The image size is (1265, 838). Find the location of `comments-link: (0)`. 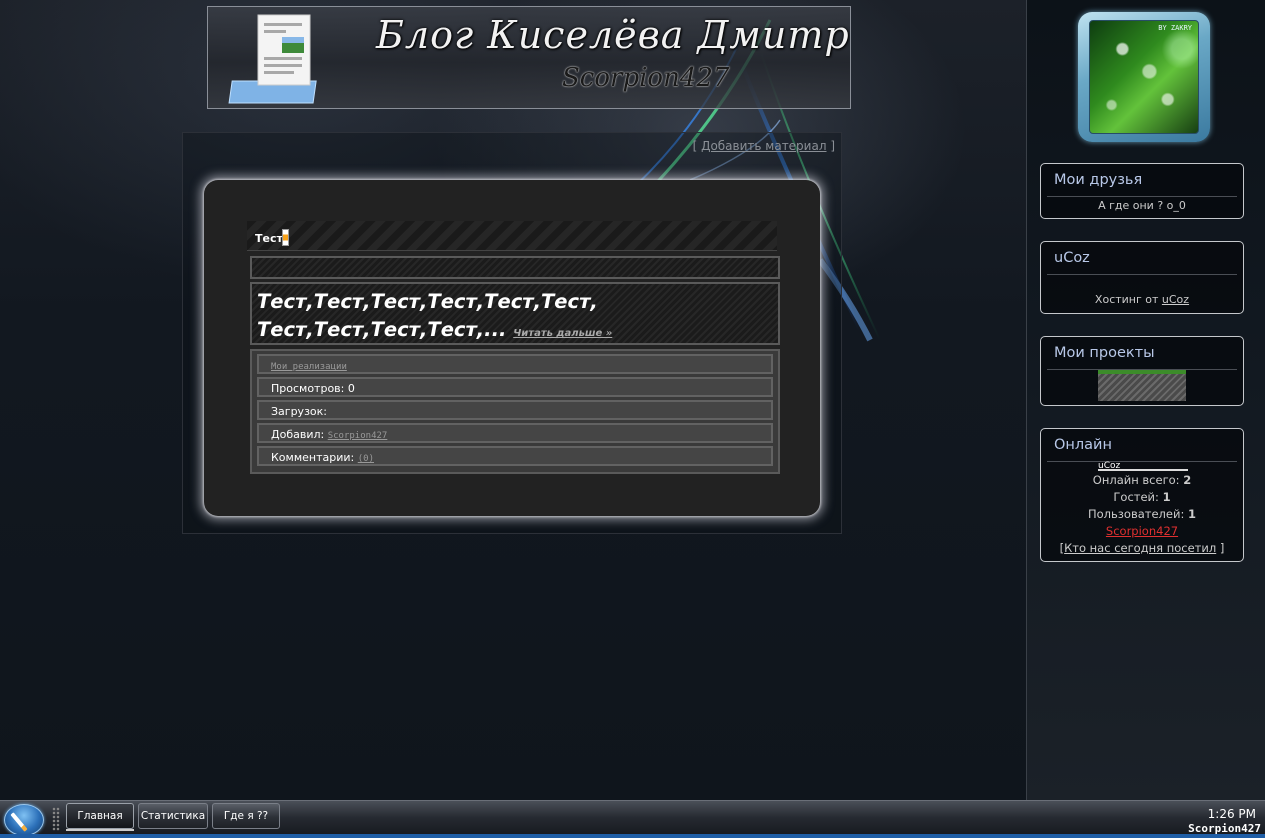

comments-link: (0) is located at coordinates (366, 459).